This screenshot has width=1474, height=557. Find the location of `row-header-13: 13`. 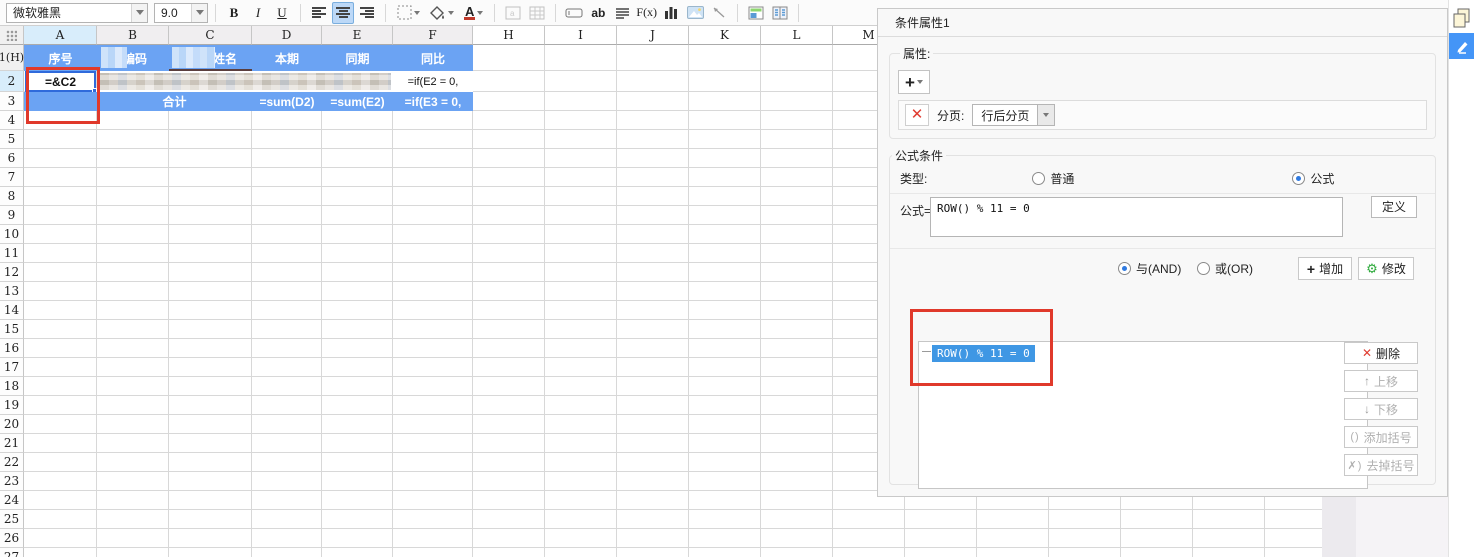

row-header-13: 13 is located at coordinates (12, 291).